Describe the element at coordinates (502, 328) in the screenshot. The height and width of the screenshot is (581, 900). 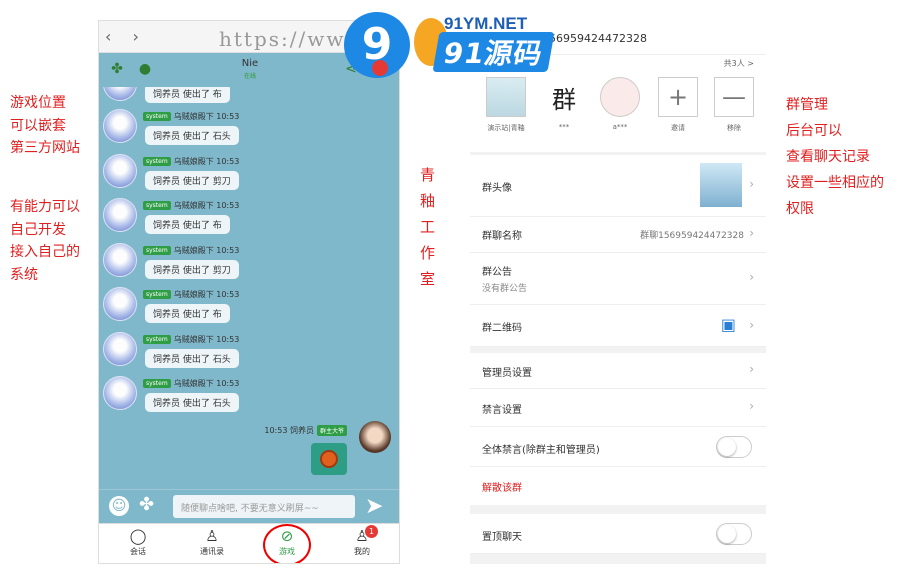
I see `row-label: 群二维码` at that location.